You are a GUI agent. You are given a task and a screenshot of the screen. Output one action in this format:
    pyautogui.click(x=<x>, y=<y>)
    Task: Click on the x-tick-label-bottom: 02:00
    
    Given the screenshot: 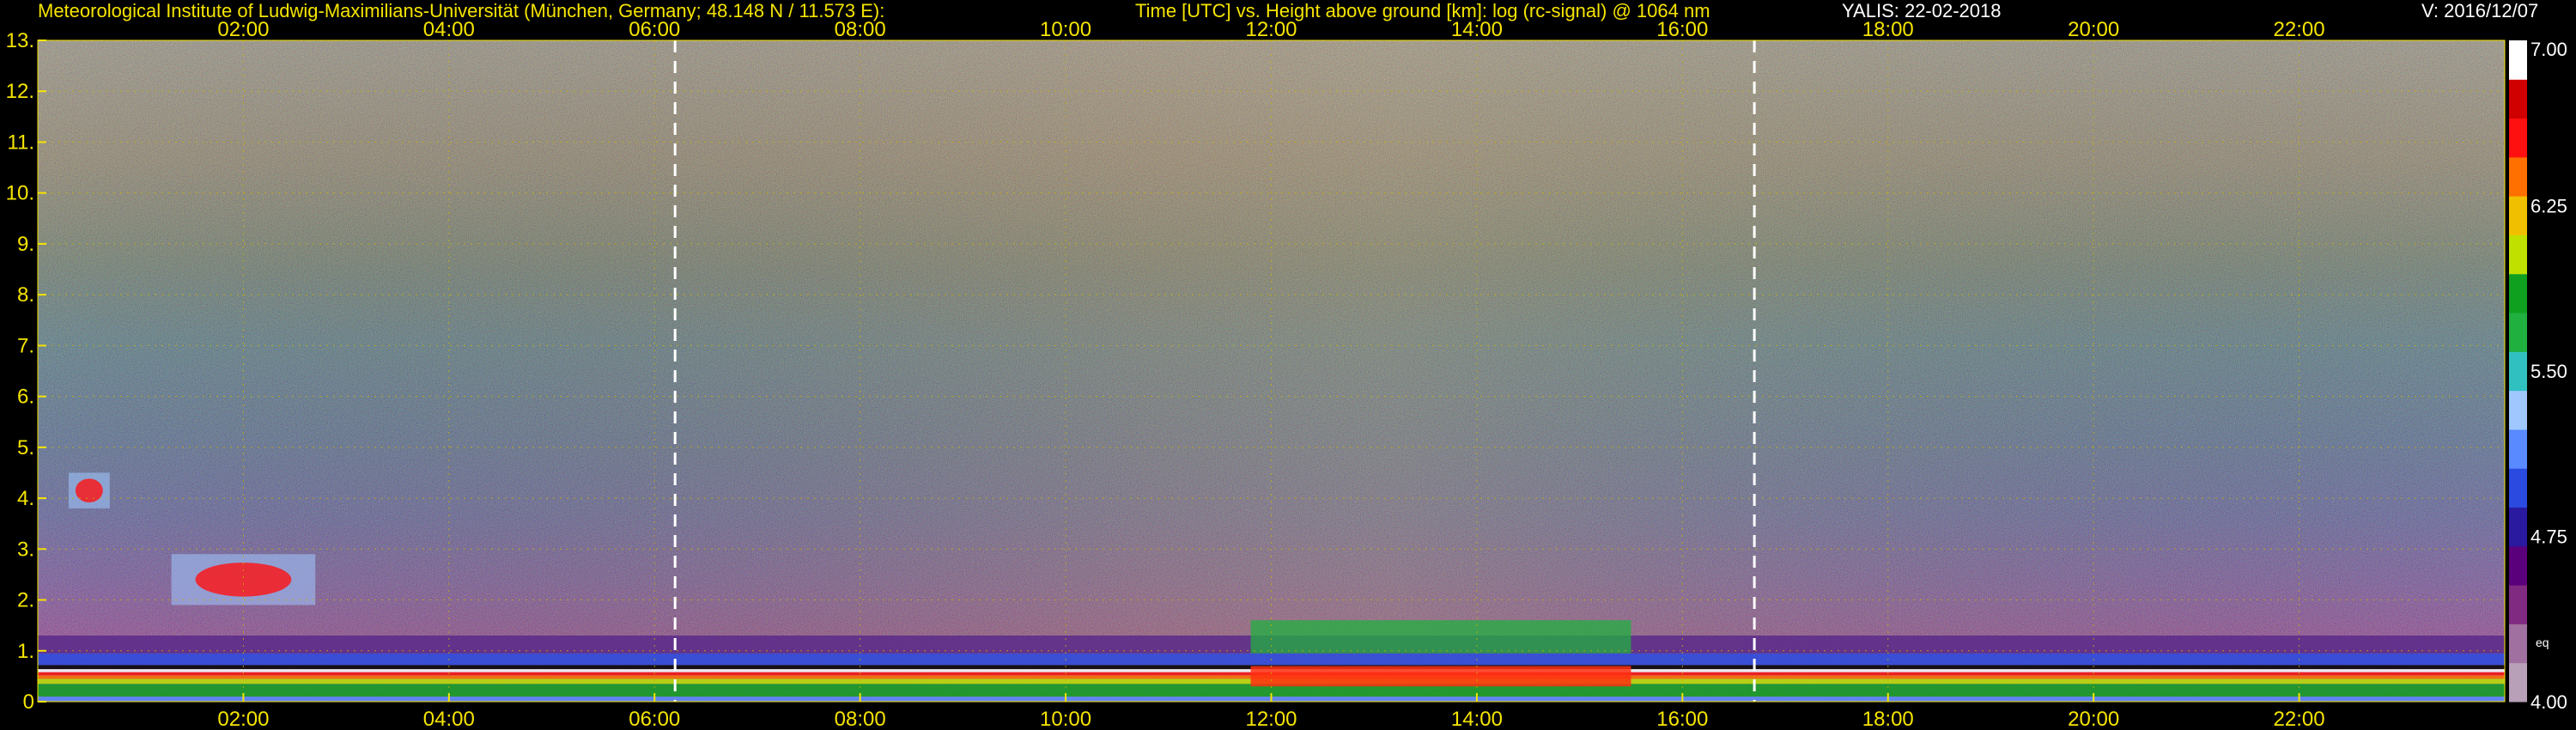 What is the action you would take?
    pyautogui.click(x=243, y=719)
    